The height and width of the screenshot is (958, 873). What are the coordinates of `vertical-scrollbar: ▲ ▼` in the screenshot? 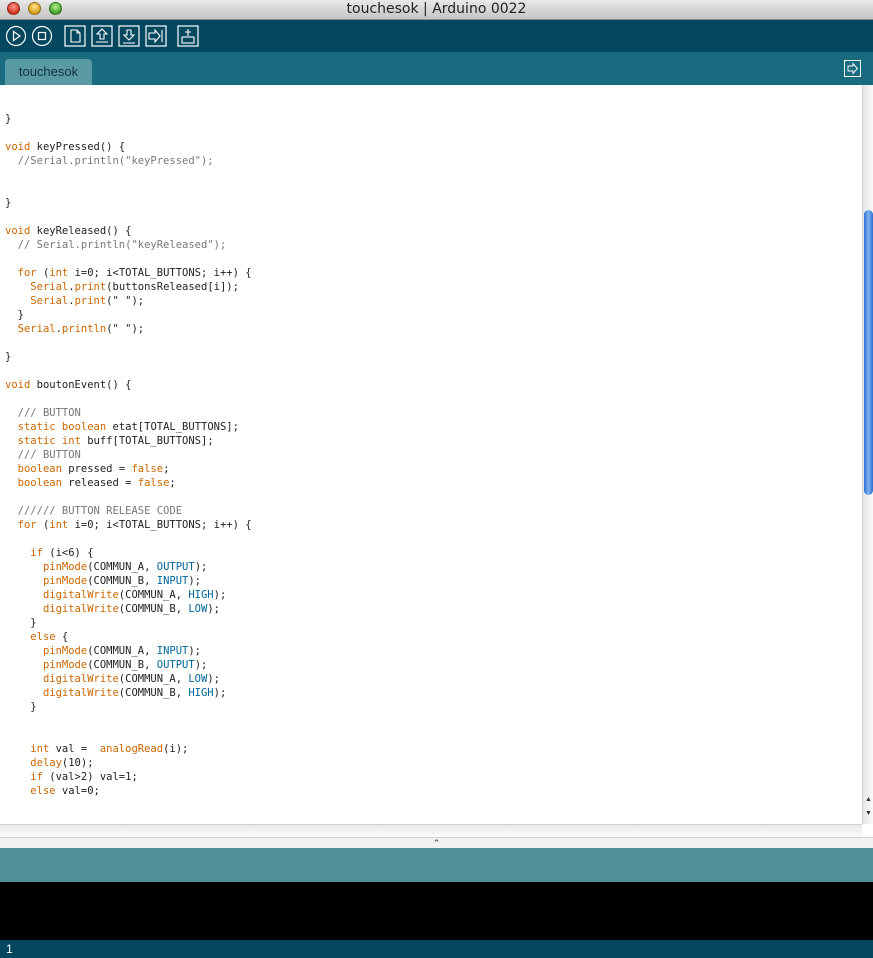 It's located at (867, 454).